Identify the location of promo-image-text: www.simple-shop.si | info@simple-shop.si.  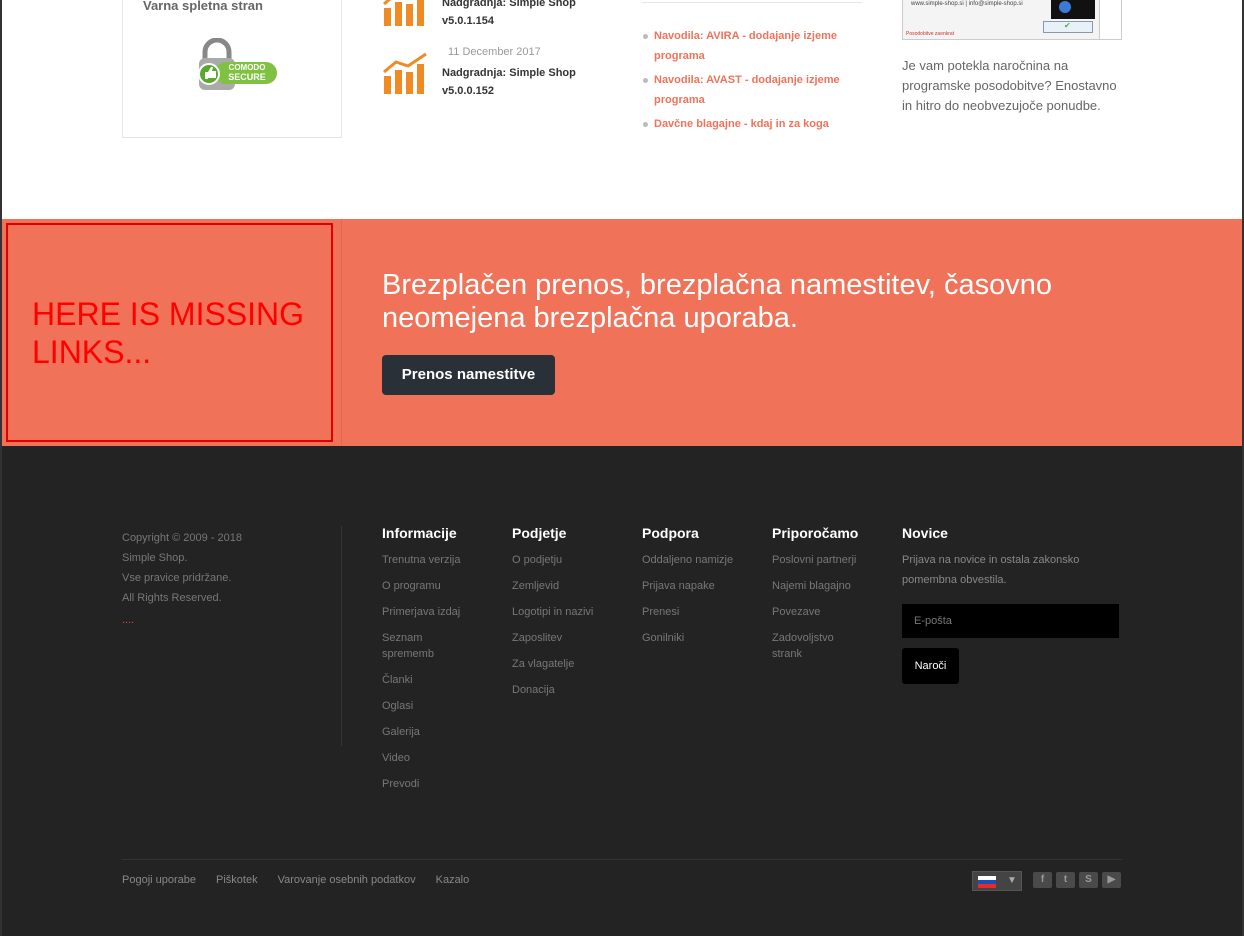
(967, 4).